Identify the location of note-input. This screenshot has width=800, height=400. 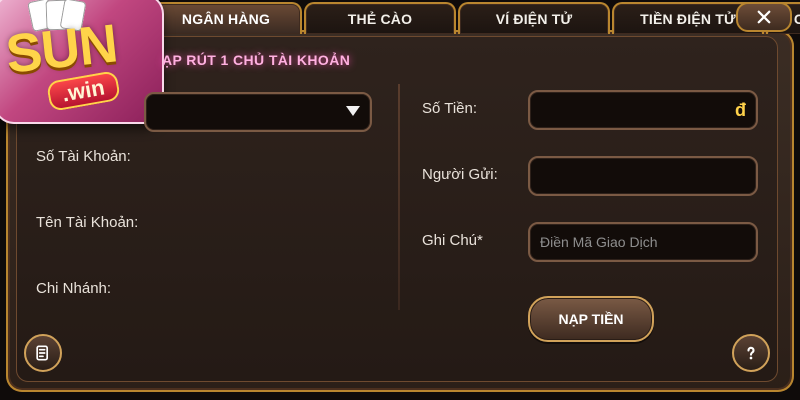
(643, 242).